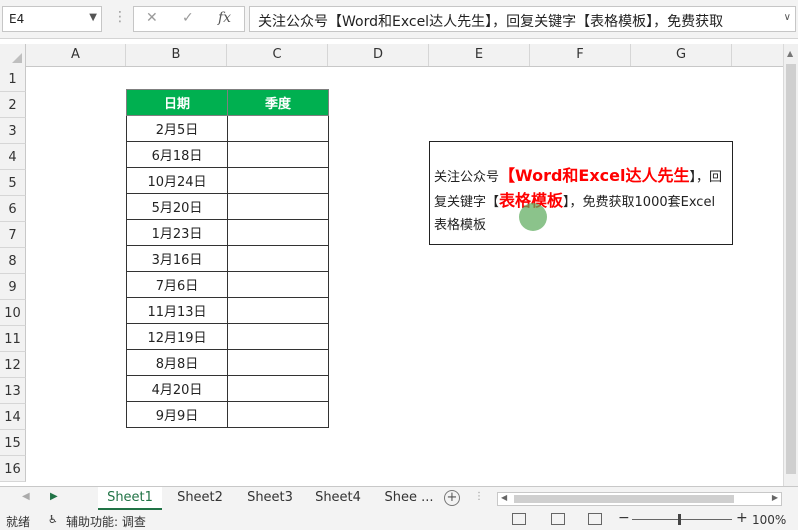 Image resolution: width=798 pixels, height=530 pixels. Describe the element at coordinates (130, 498) in the screenshot. I see `tab-sheet1: Sheet1` at that location.